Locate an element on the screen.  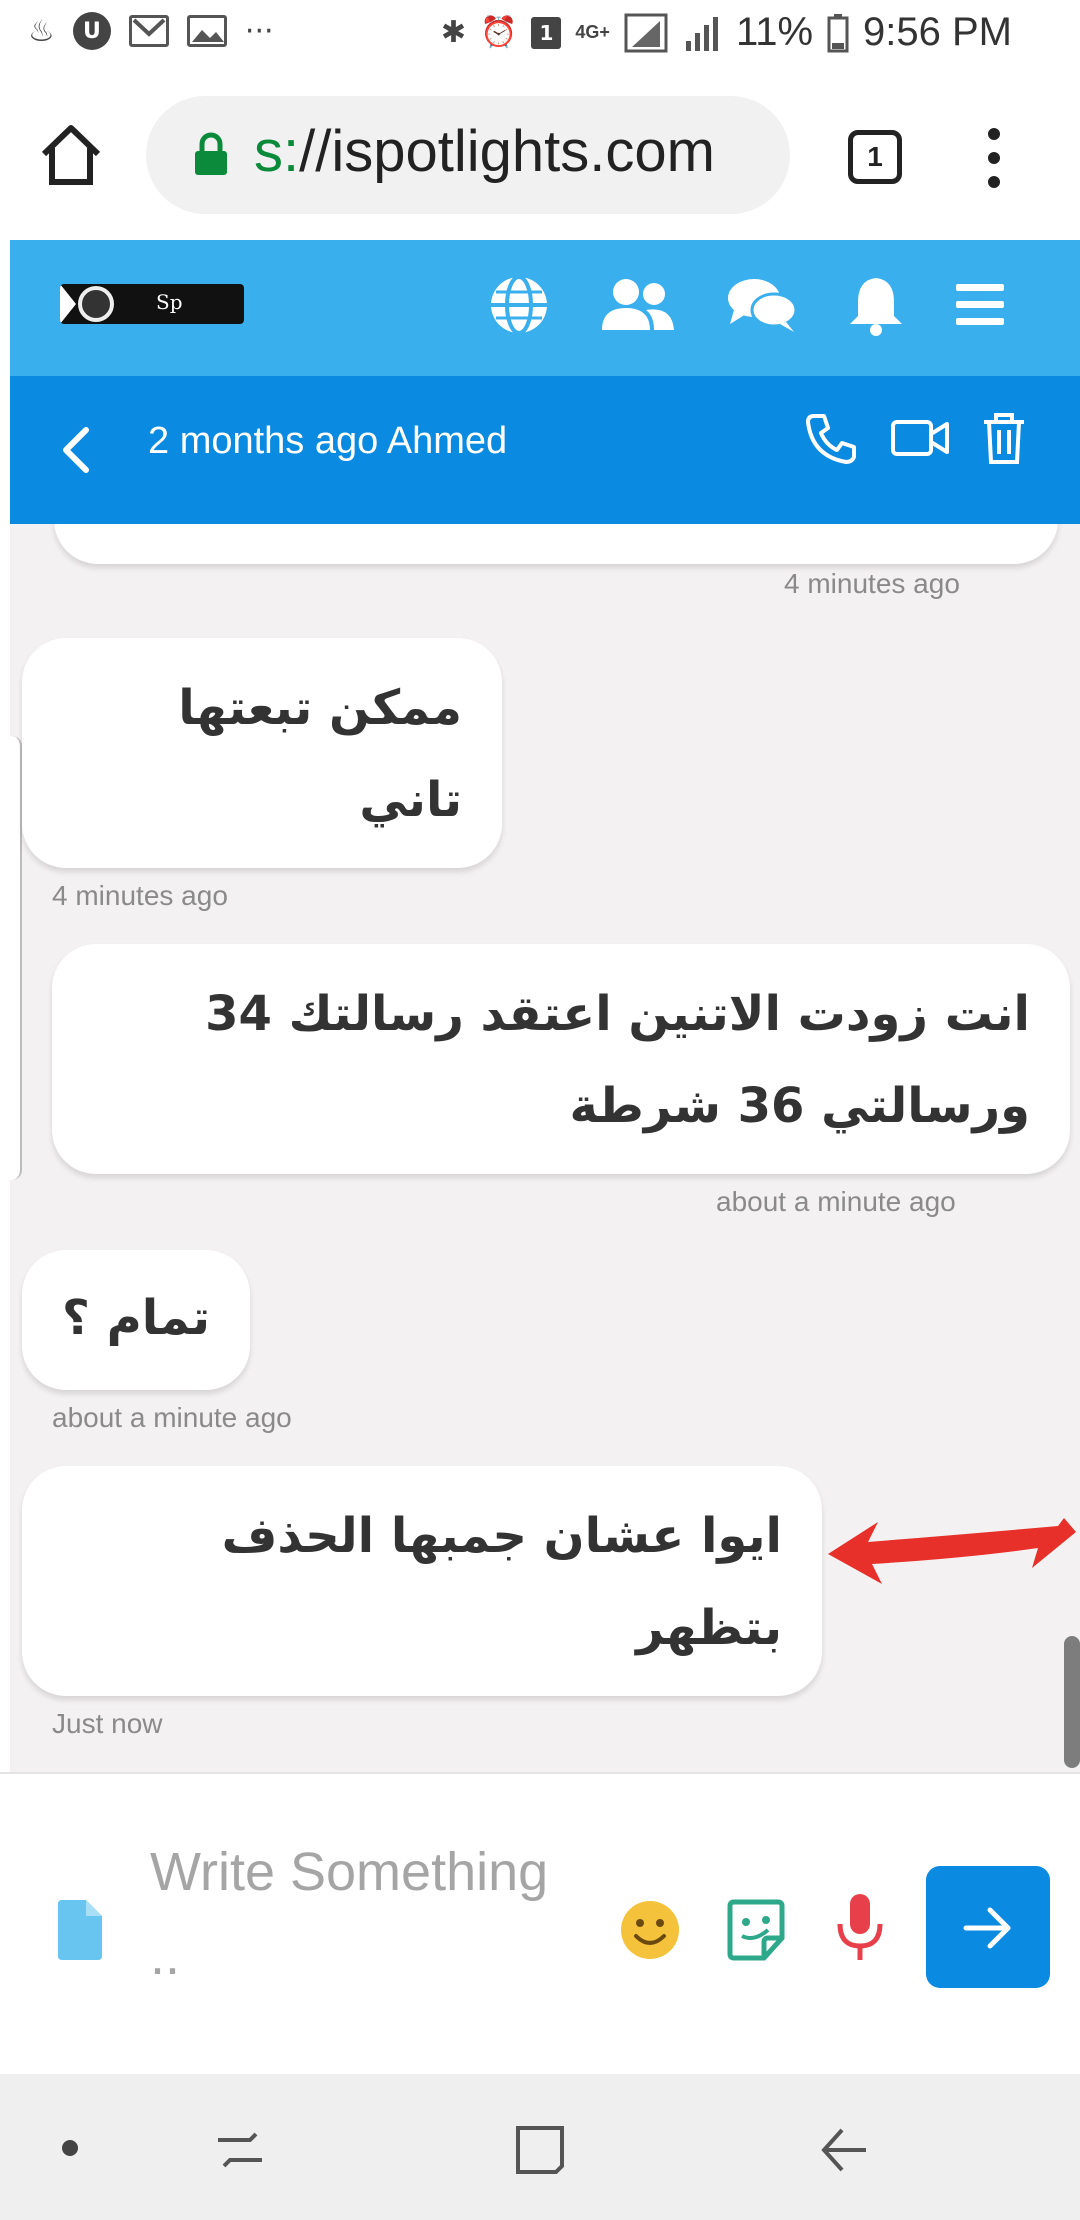
tab-switcher-button: 1 is located at coordinates (875, 157).